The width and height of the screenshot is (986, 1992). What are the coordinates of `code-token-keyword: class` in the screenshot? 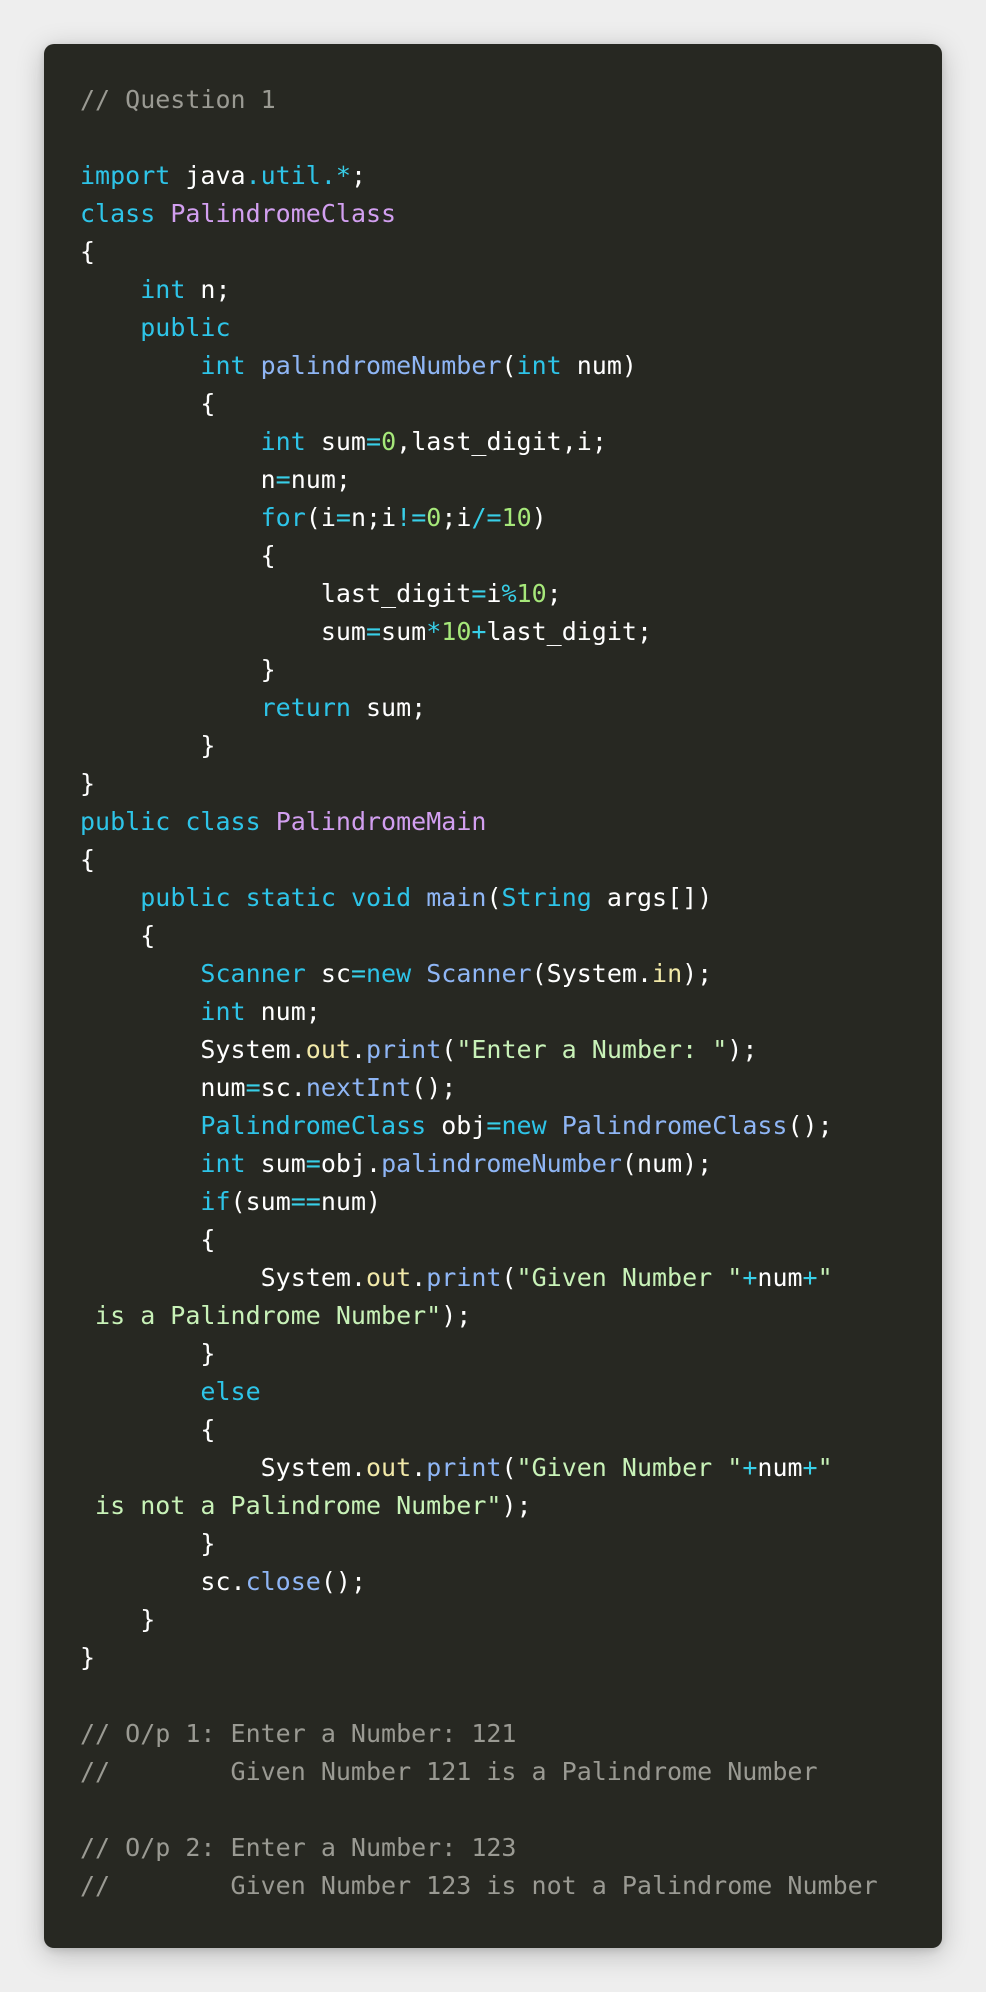 It's located at (118, 213).